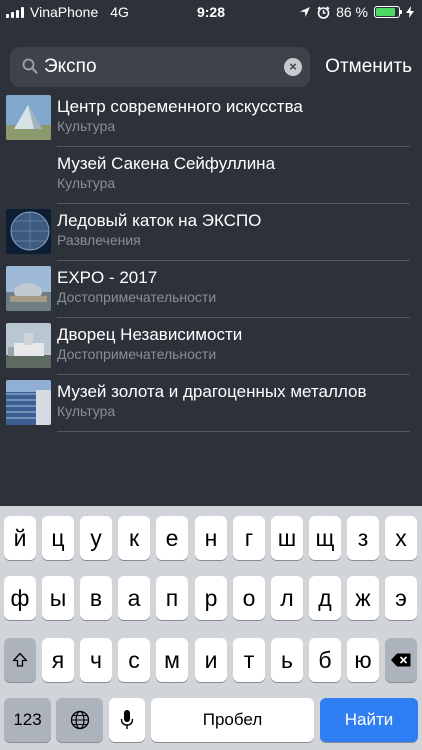 The image size is (422, 750). Describe the element at coordinates (369, 720) in the screenshot. I see `search-button: Найти` at that location.